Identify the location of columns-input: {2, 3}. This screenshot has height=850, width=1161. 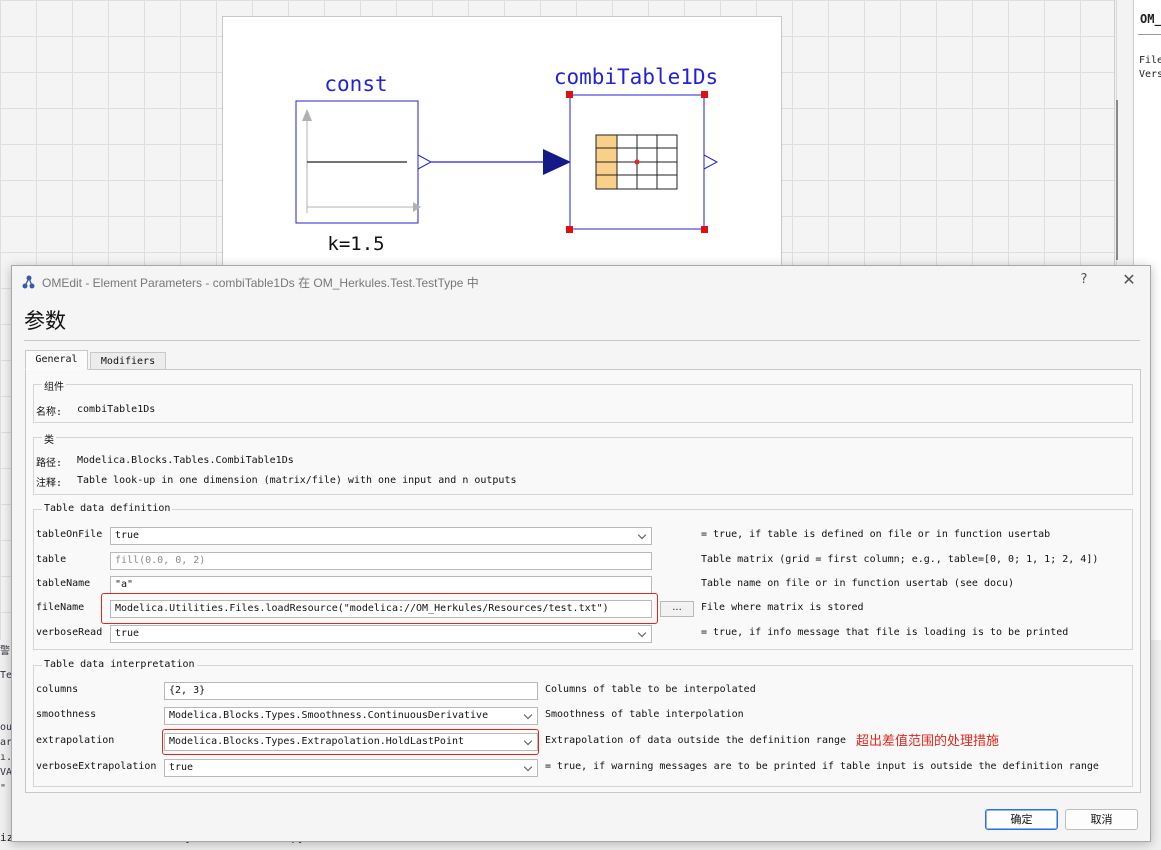
(351, 691).